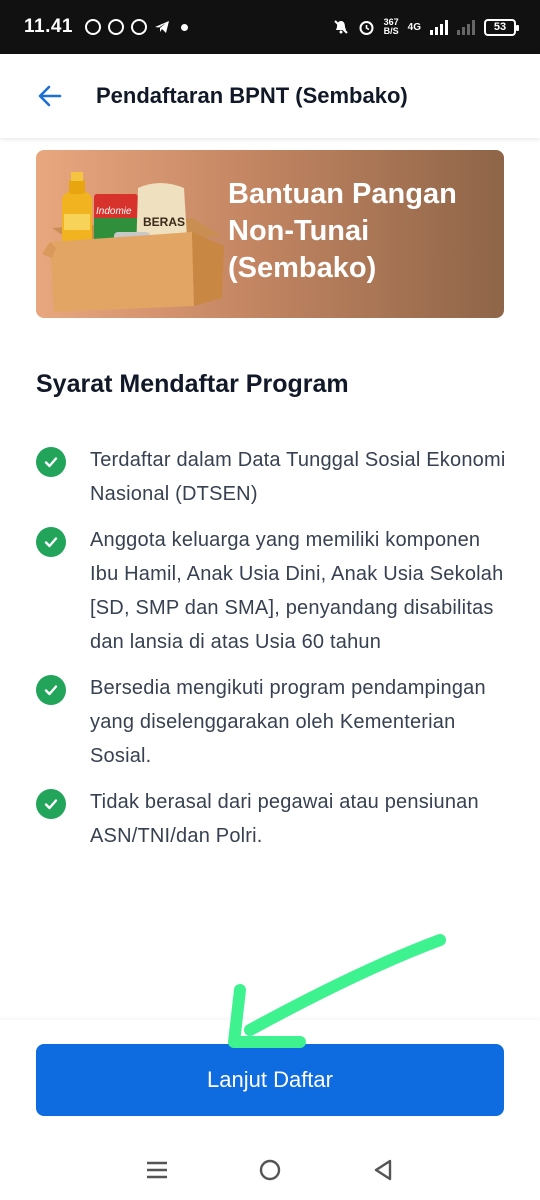  Describe the element at coordinates (426, 27) in the screenshot. I see `system-icons: 367 B/S 4G 53` at that location.